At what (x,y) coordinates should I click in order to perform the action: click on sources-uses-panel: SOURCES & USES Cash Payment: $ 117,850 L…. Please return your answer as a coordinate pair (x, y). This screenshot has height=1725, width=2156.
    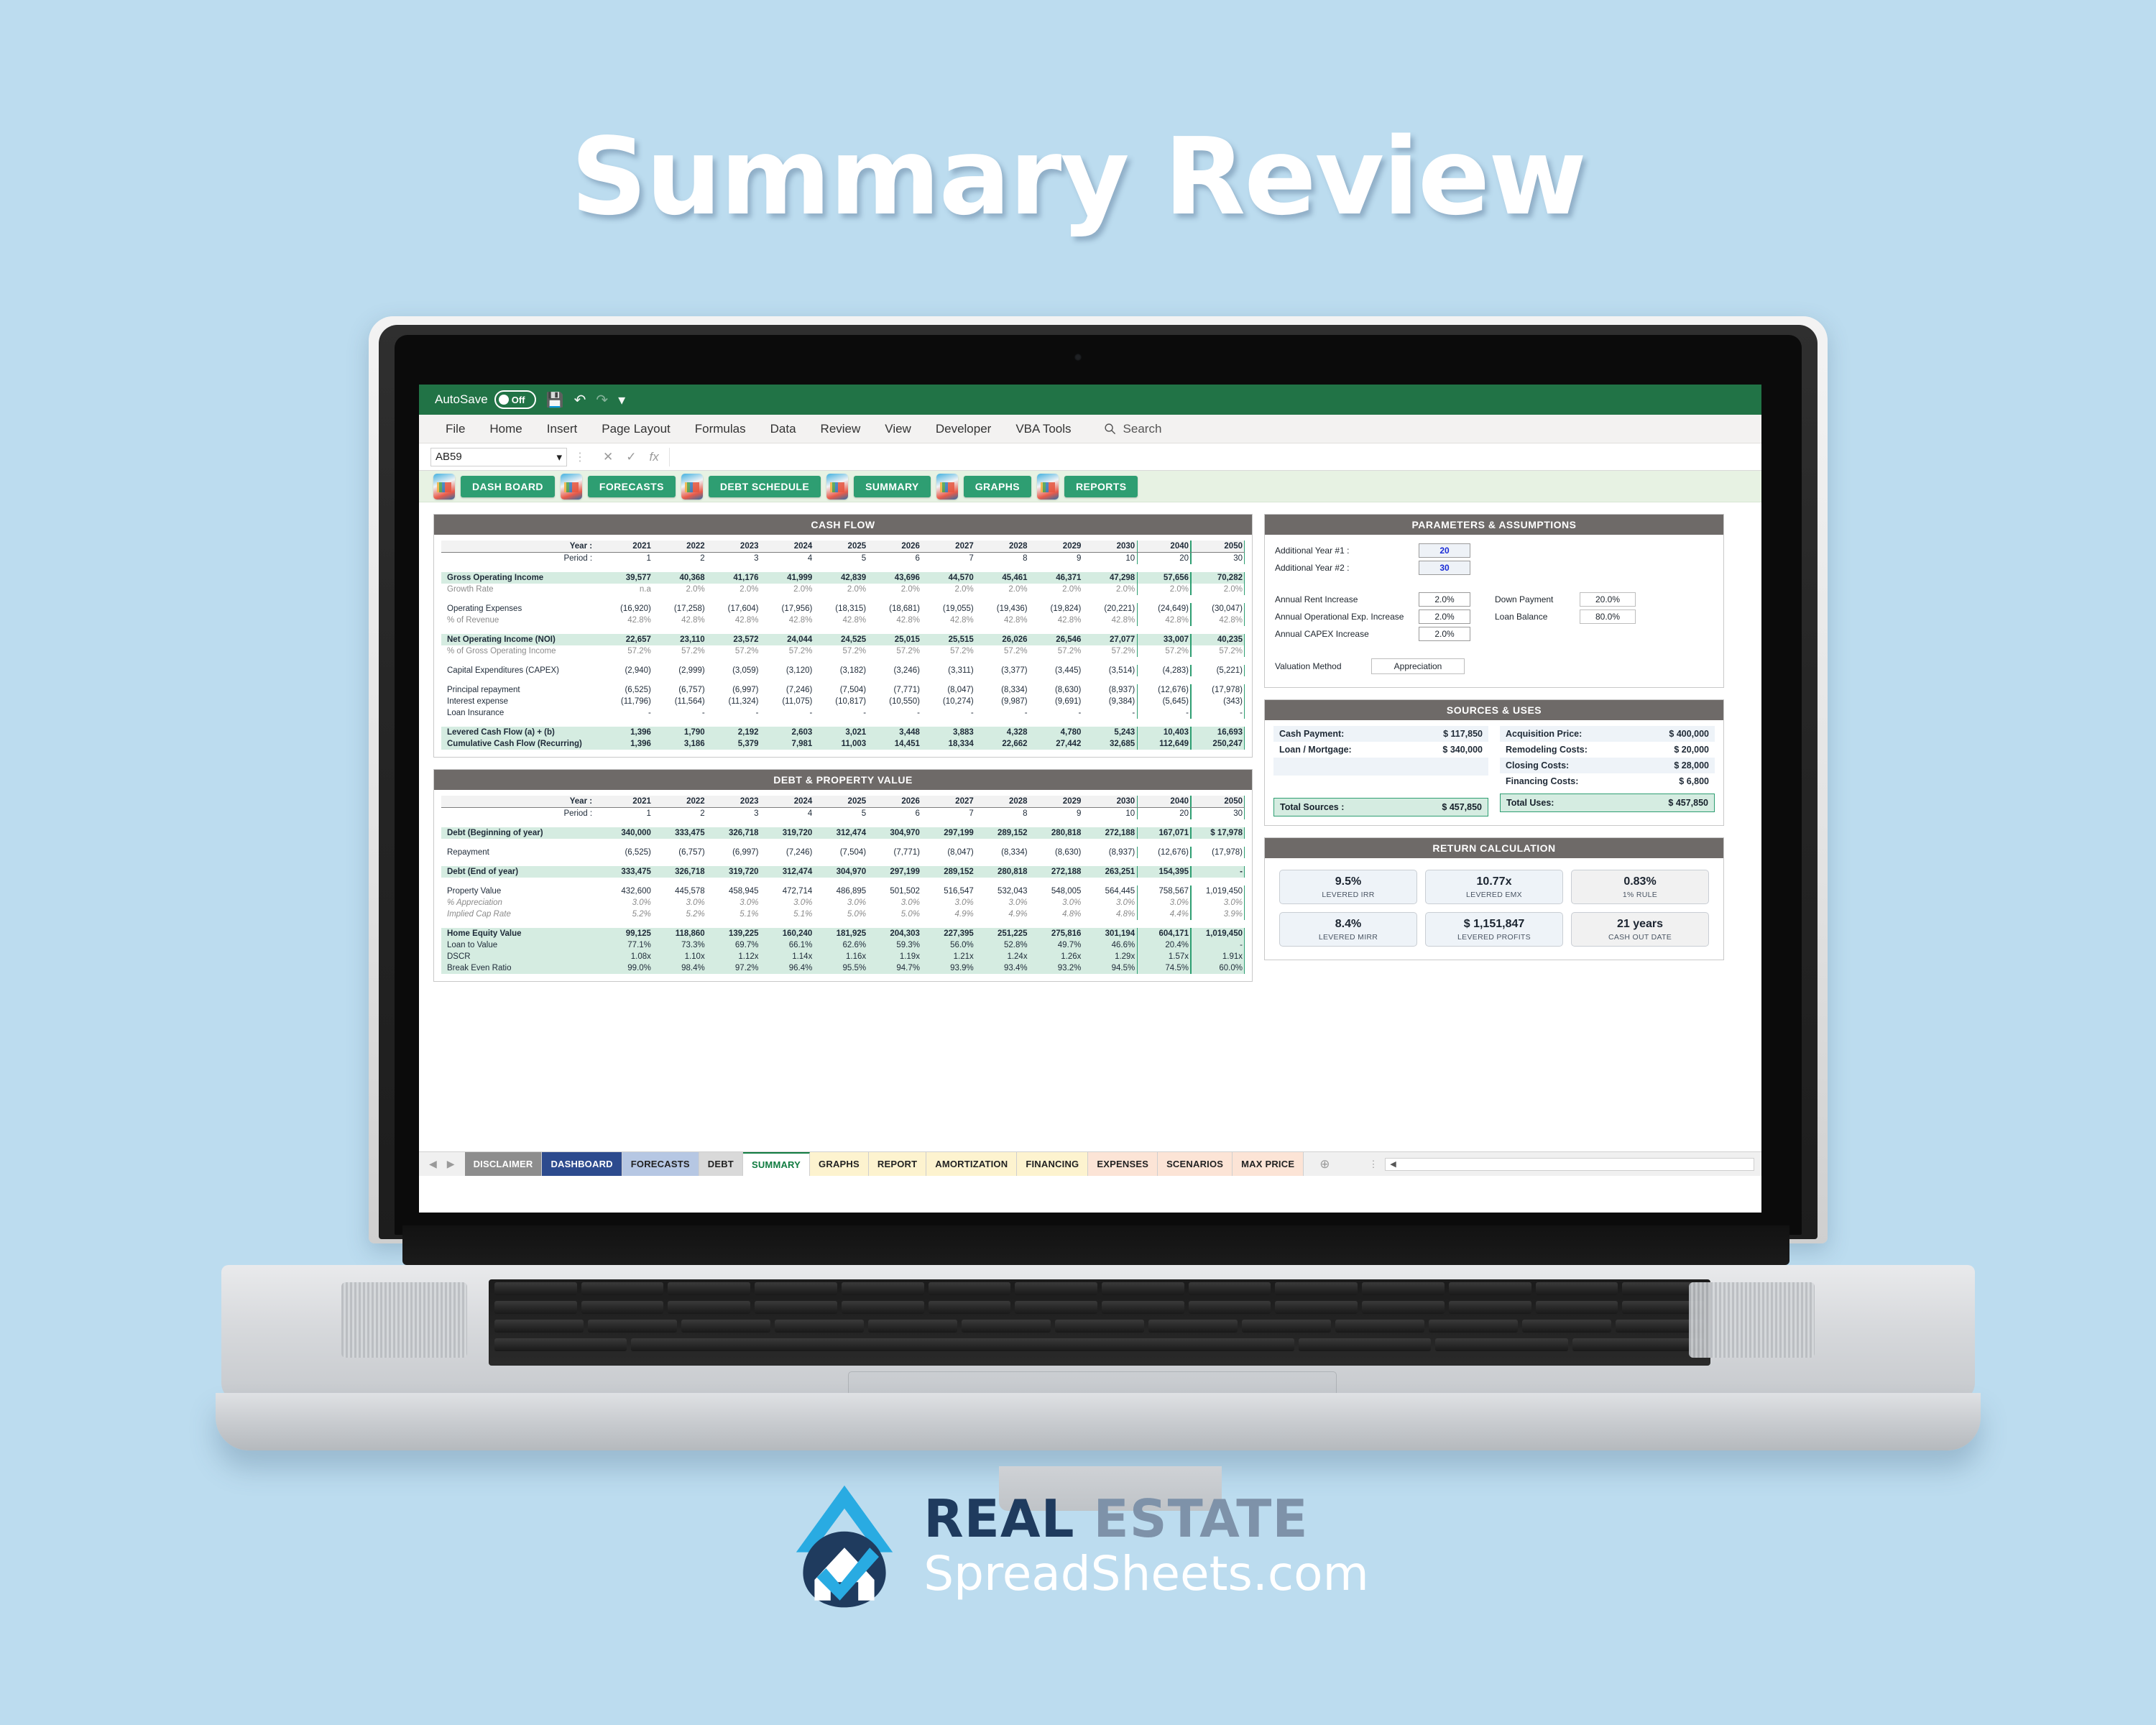
    Looking at the image, I should click on (1494, 762).